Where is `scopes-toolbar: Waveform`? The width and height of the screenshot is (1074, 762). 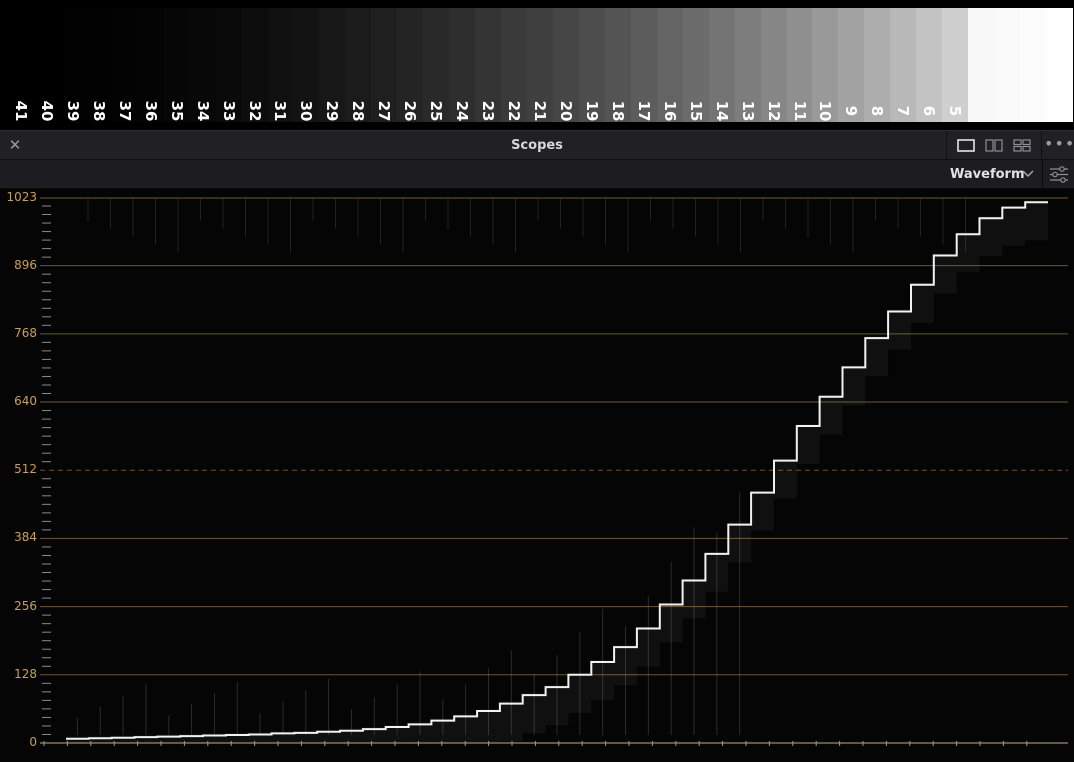 scopes-toolbar: Waveform is located at coordinates (537, 174).